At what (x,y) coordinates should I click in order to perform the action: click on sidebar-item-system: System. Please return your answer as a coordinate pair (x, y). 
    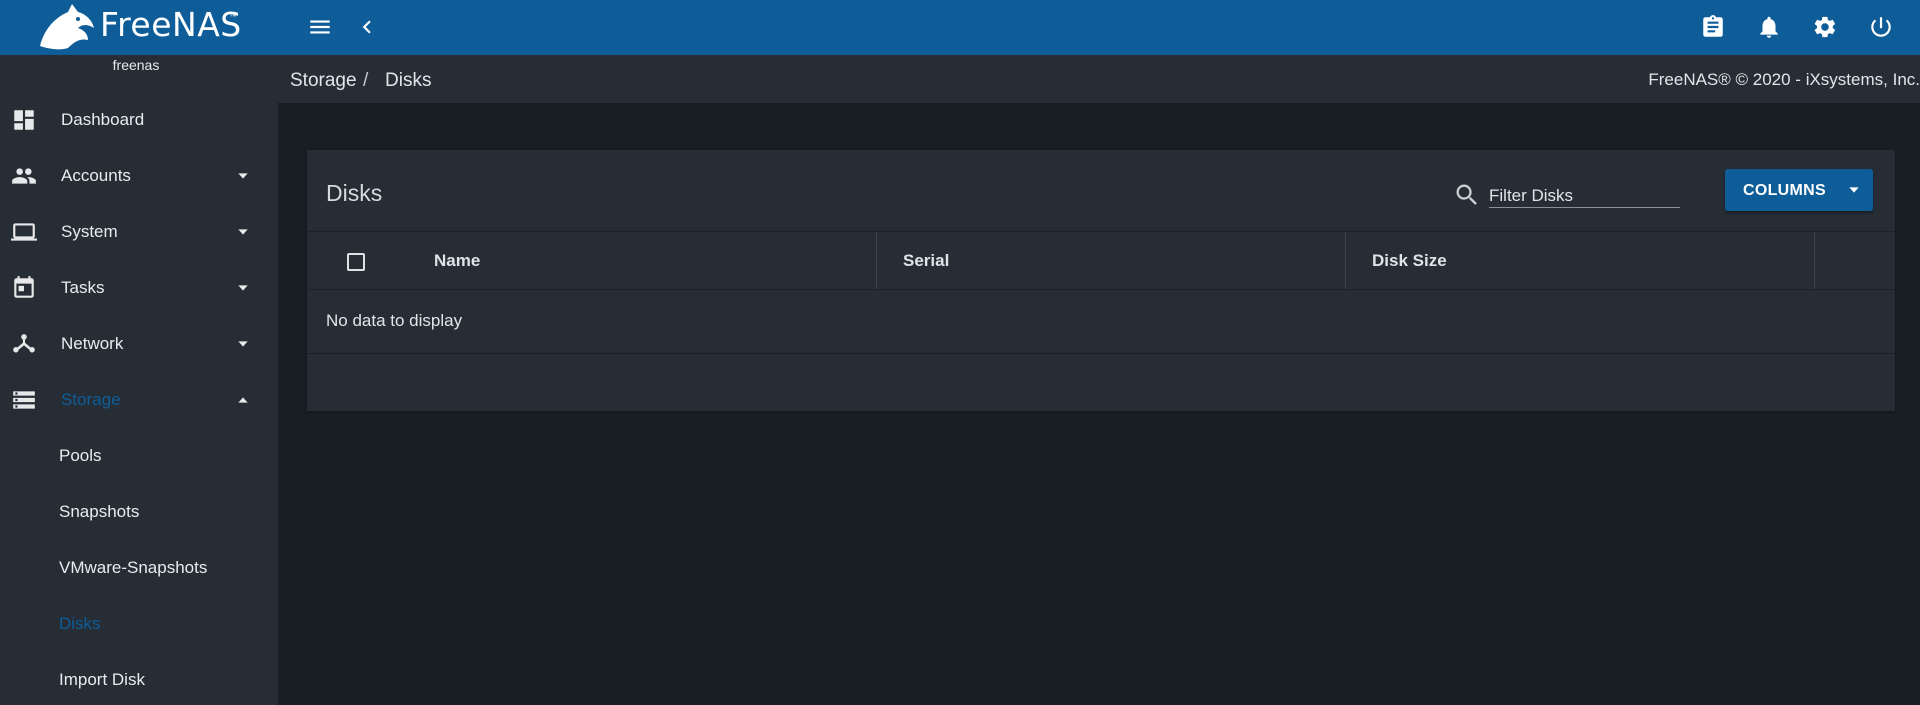
    Looking at the image, I should click on (139, 232).